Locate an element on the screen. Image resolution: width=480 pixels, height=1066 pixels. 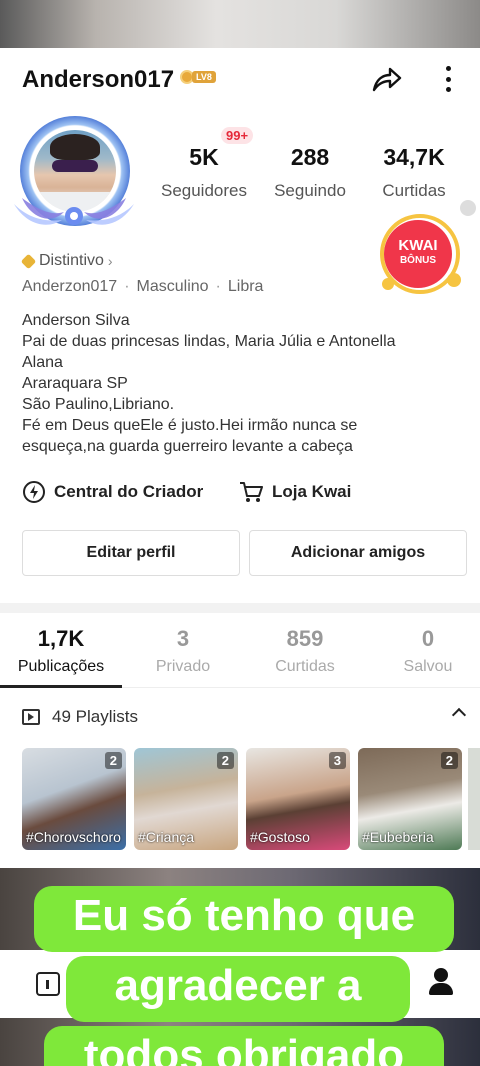
playlists-header: 49 Playlists is located at coordinates (246, 717).